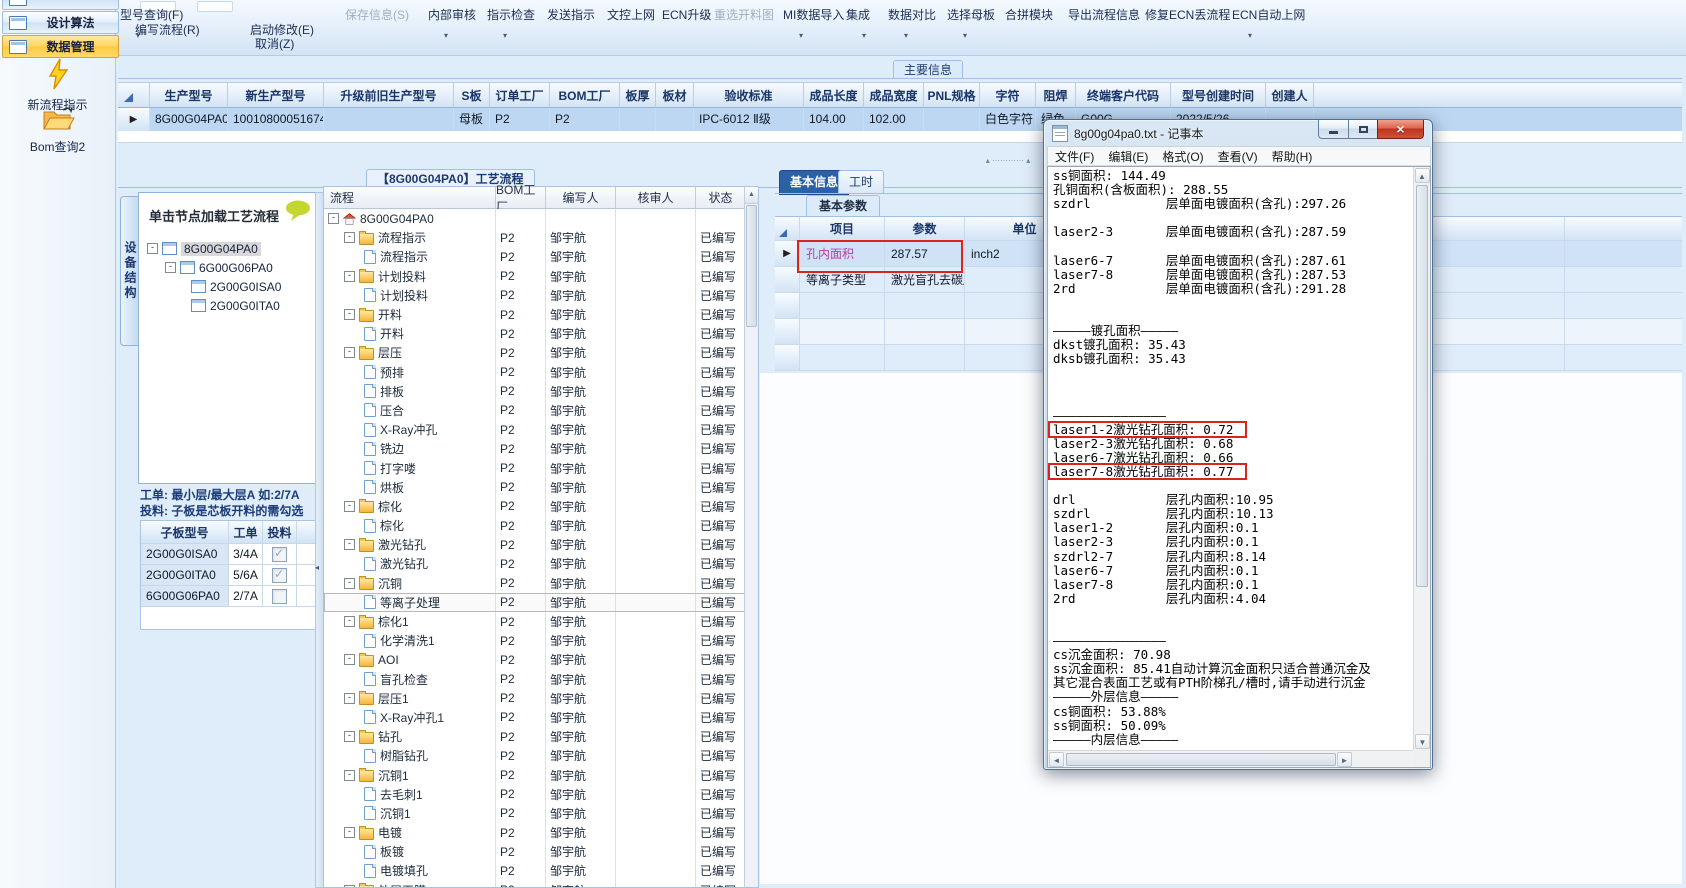 The height and width of the screenshot is (888, 1686). What do you see at coordinates (1074, 156) in the screenshot?
I see `menu-item: 文件(F)` at bounding box center [1074, 156].